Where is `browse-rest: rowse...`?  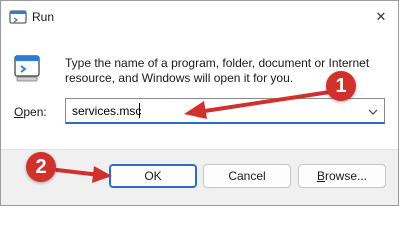
browse-rest: rowse... is located at coordinates (346, 176).